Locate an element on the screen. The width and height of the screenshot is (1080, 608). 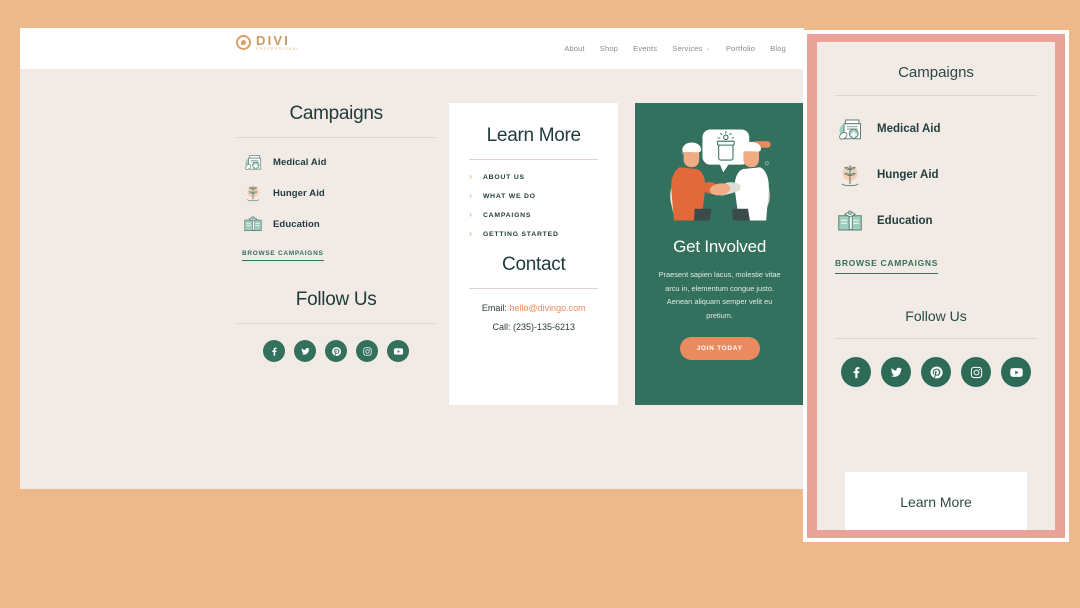
nav-label: Blog is located at coordinates (778, 48).